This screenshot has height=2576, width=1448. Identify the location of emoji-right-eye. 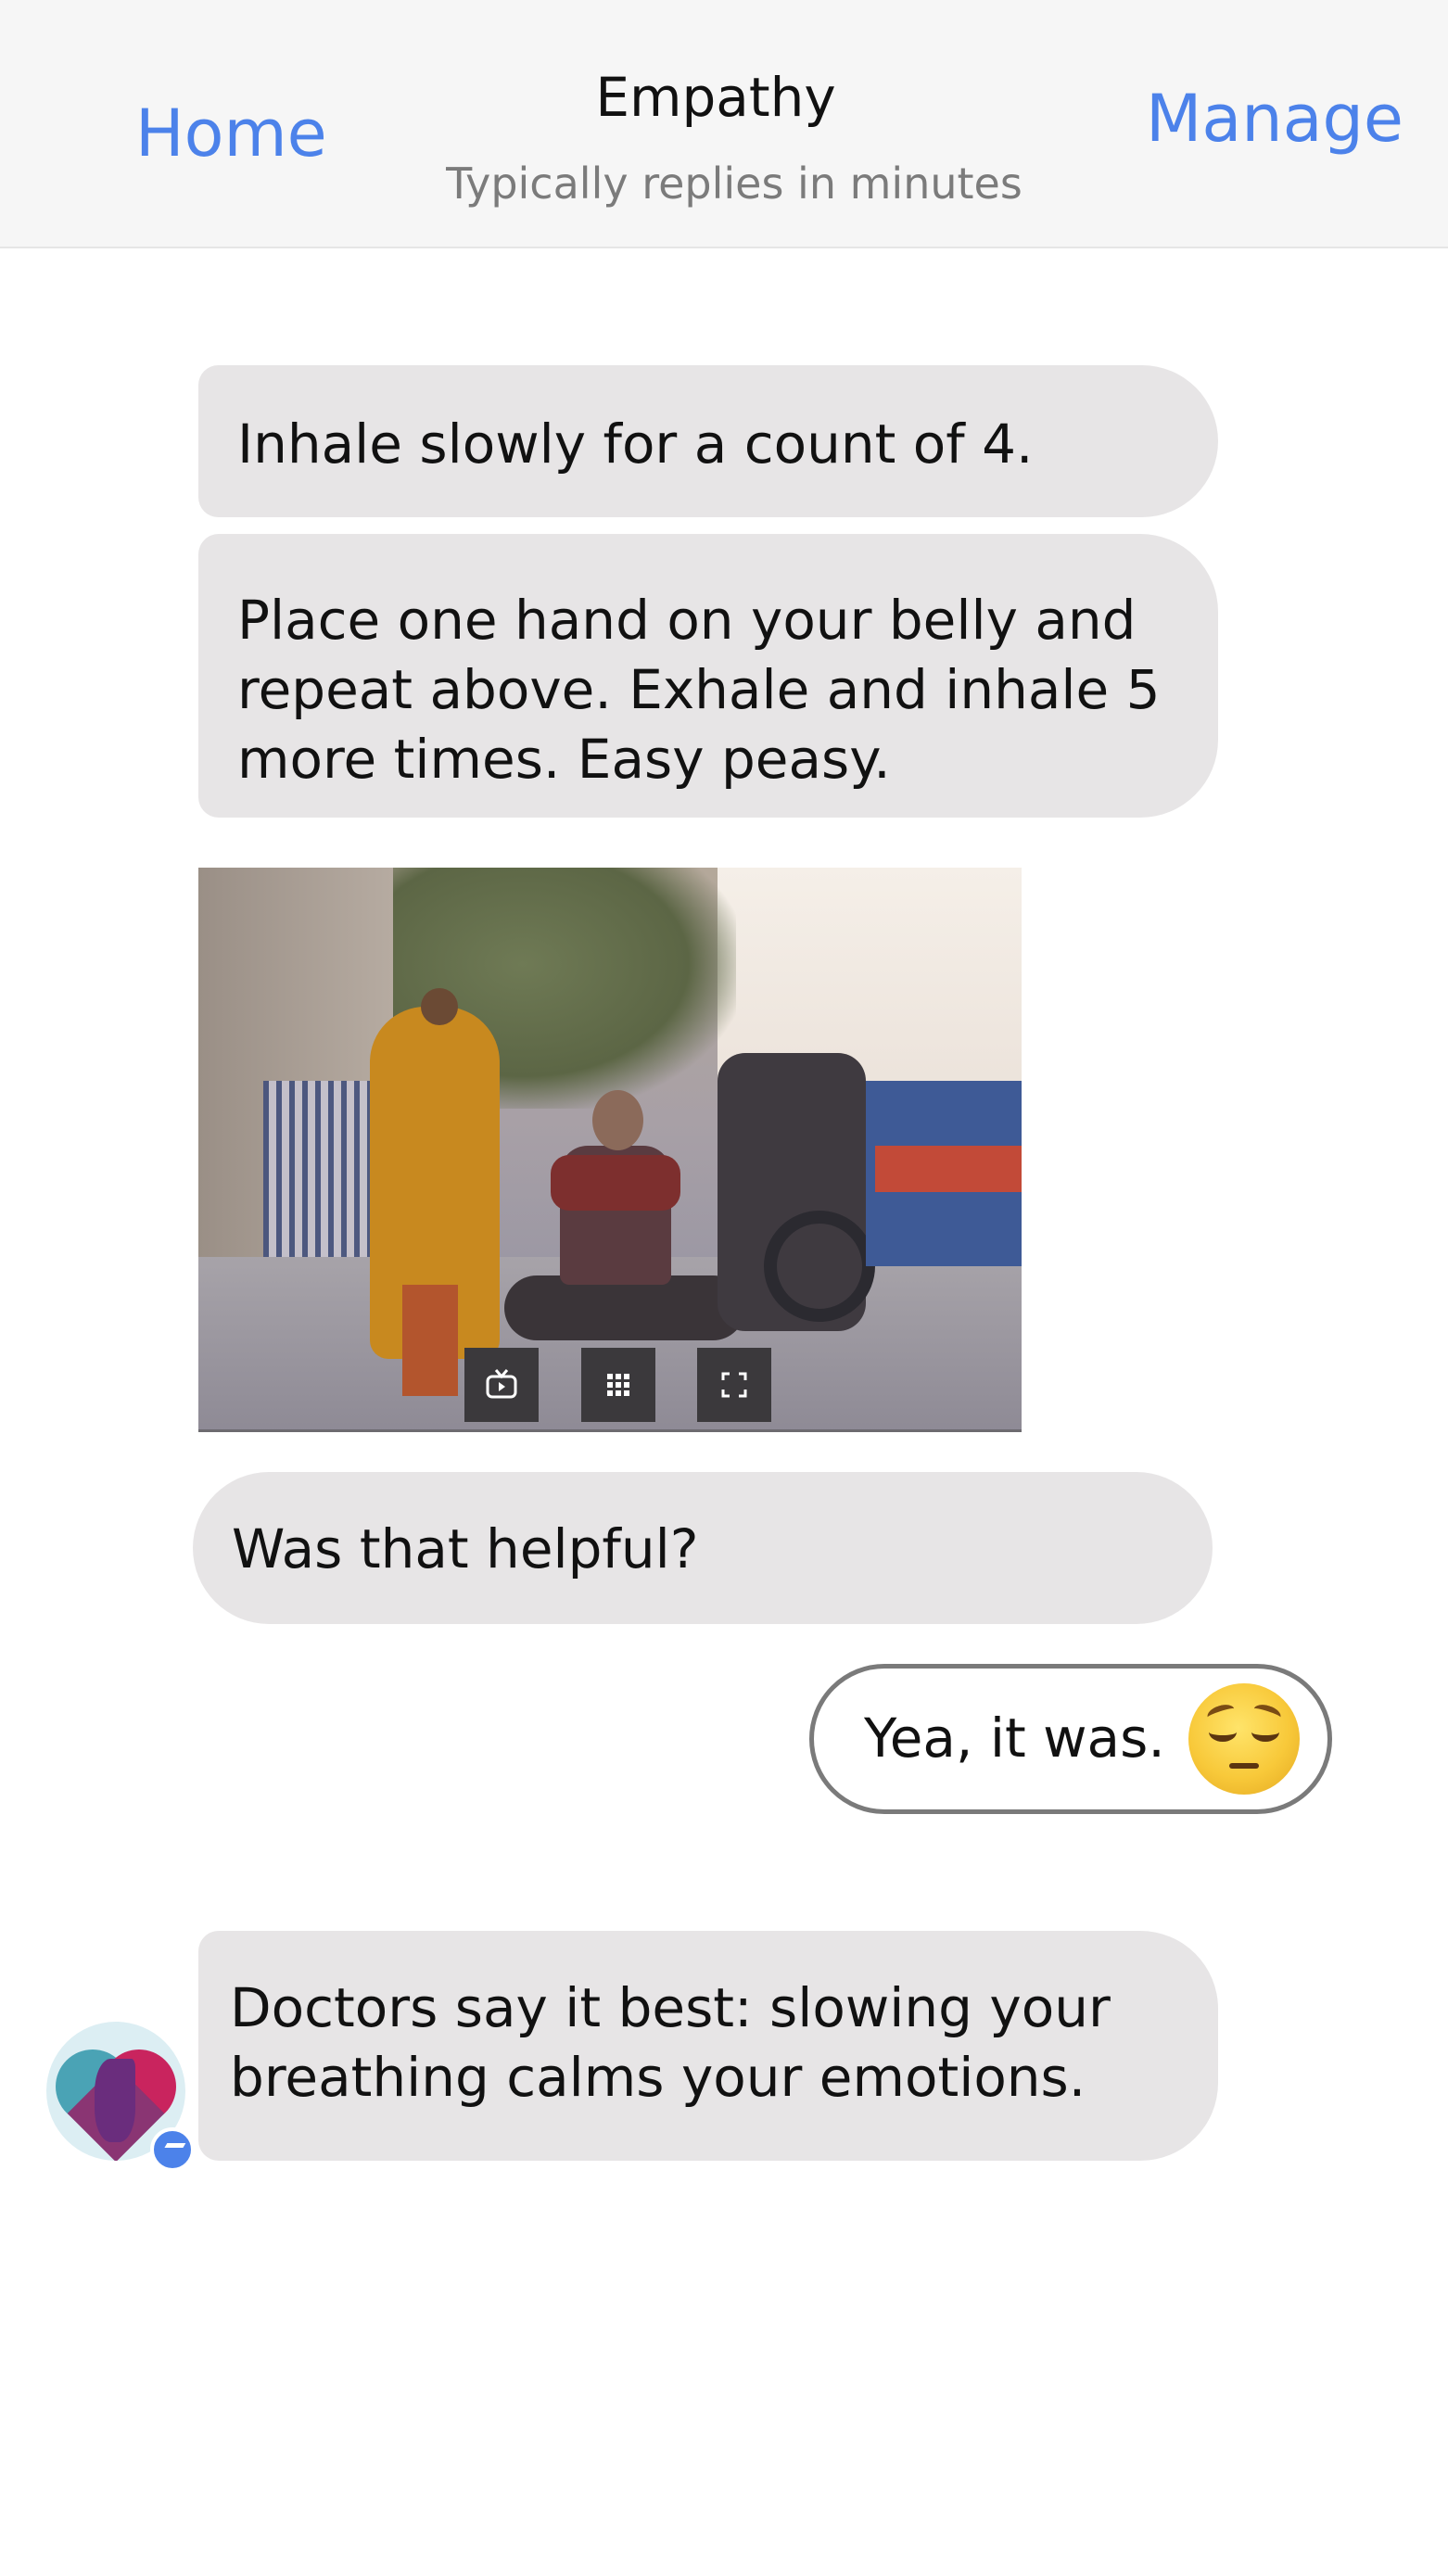
(1265, 1732).